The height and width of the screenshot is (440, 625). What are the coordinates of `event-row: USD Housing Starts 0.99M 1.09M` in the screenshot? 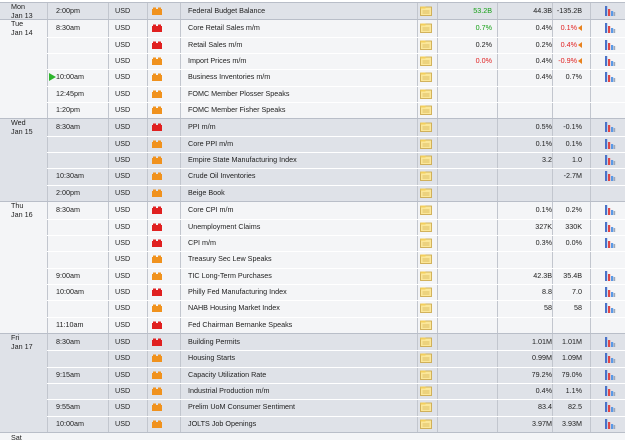 It's located at (312, 358).